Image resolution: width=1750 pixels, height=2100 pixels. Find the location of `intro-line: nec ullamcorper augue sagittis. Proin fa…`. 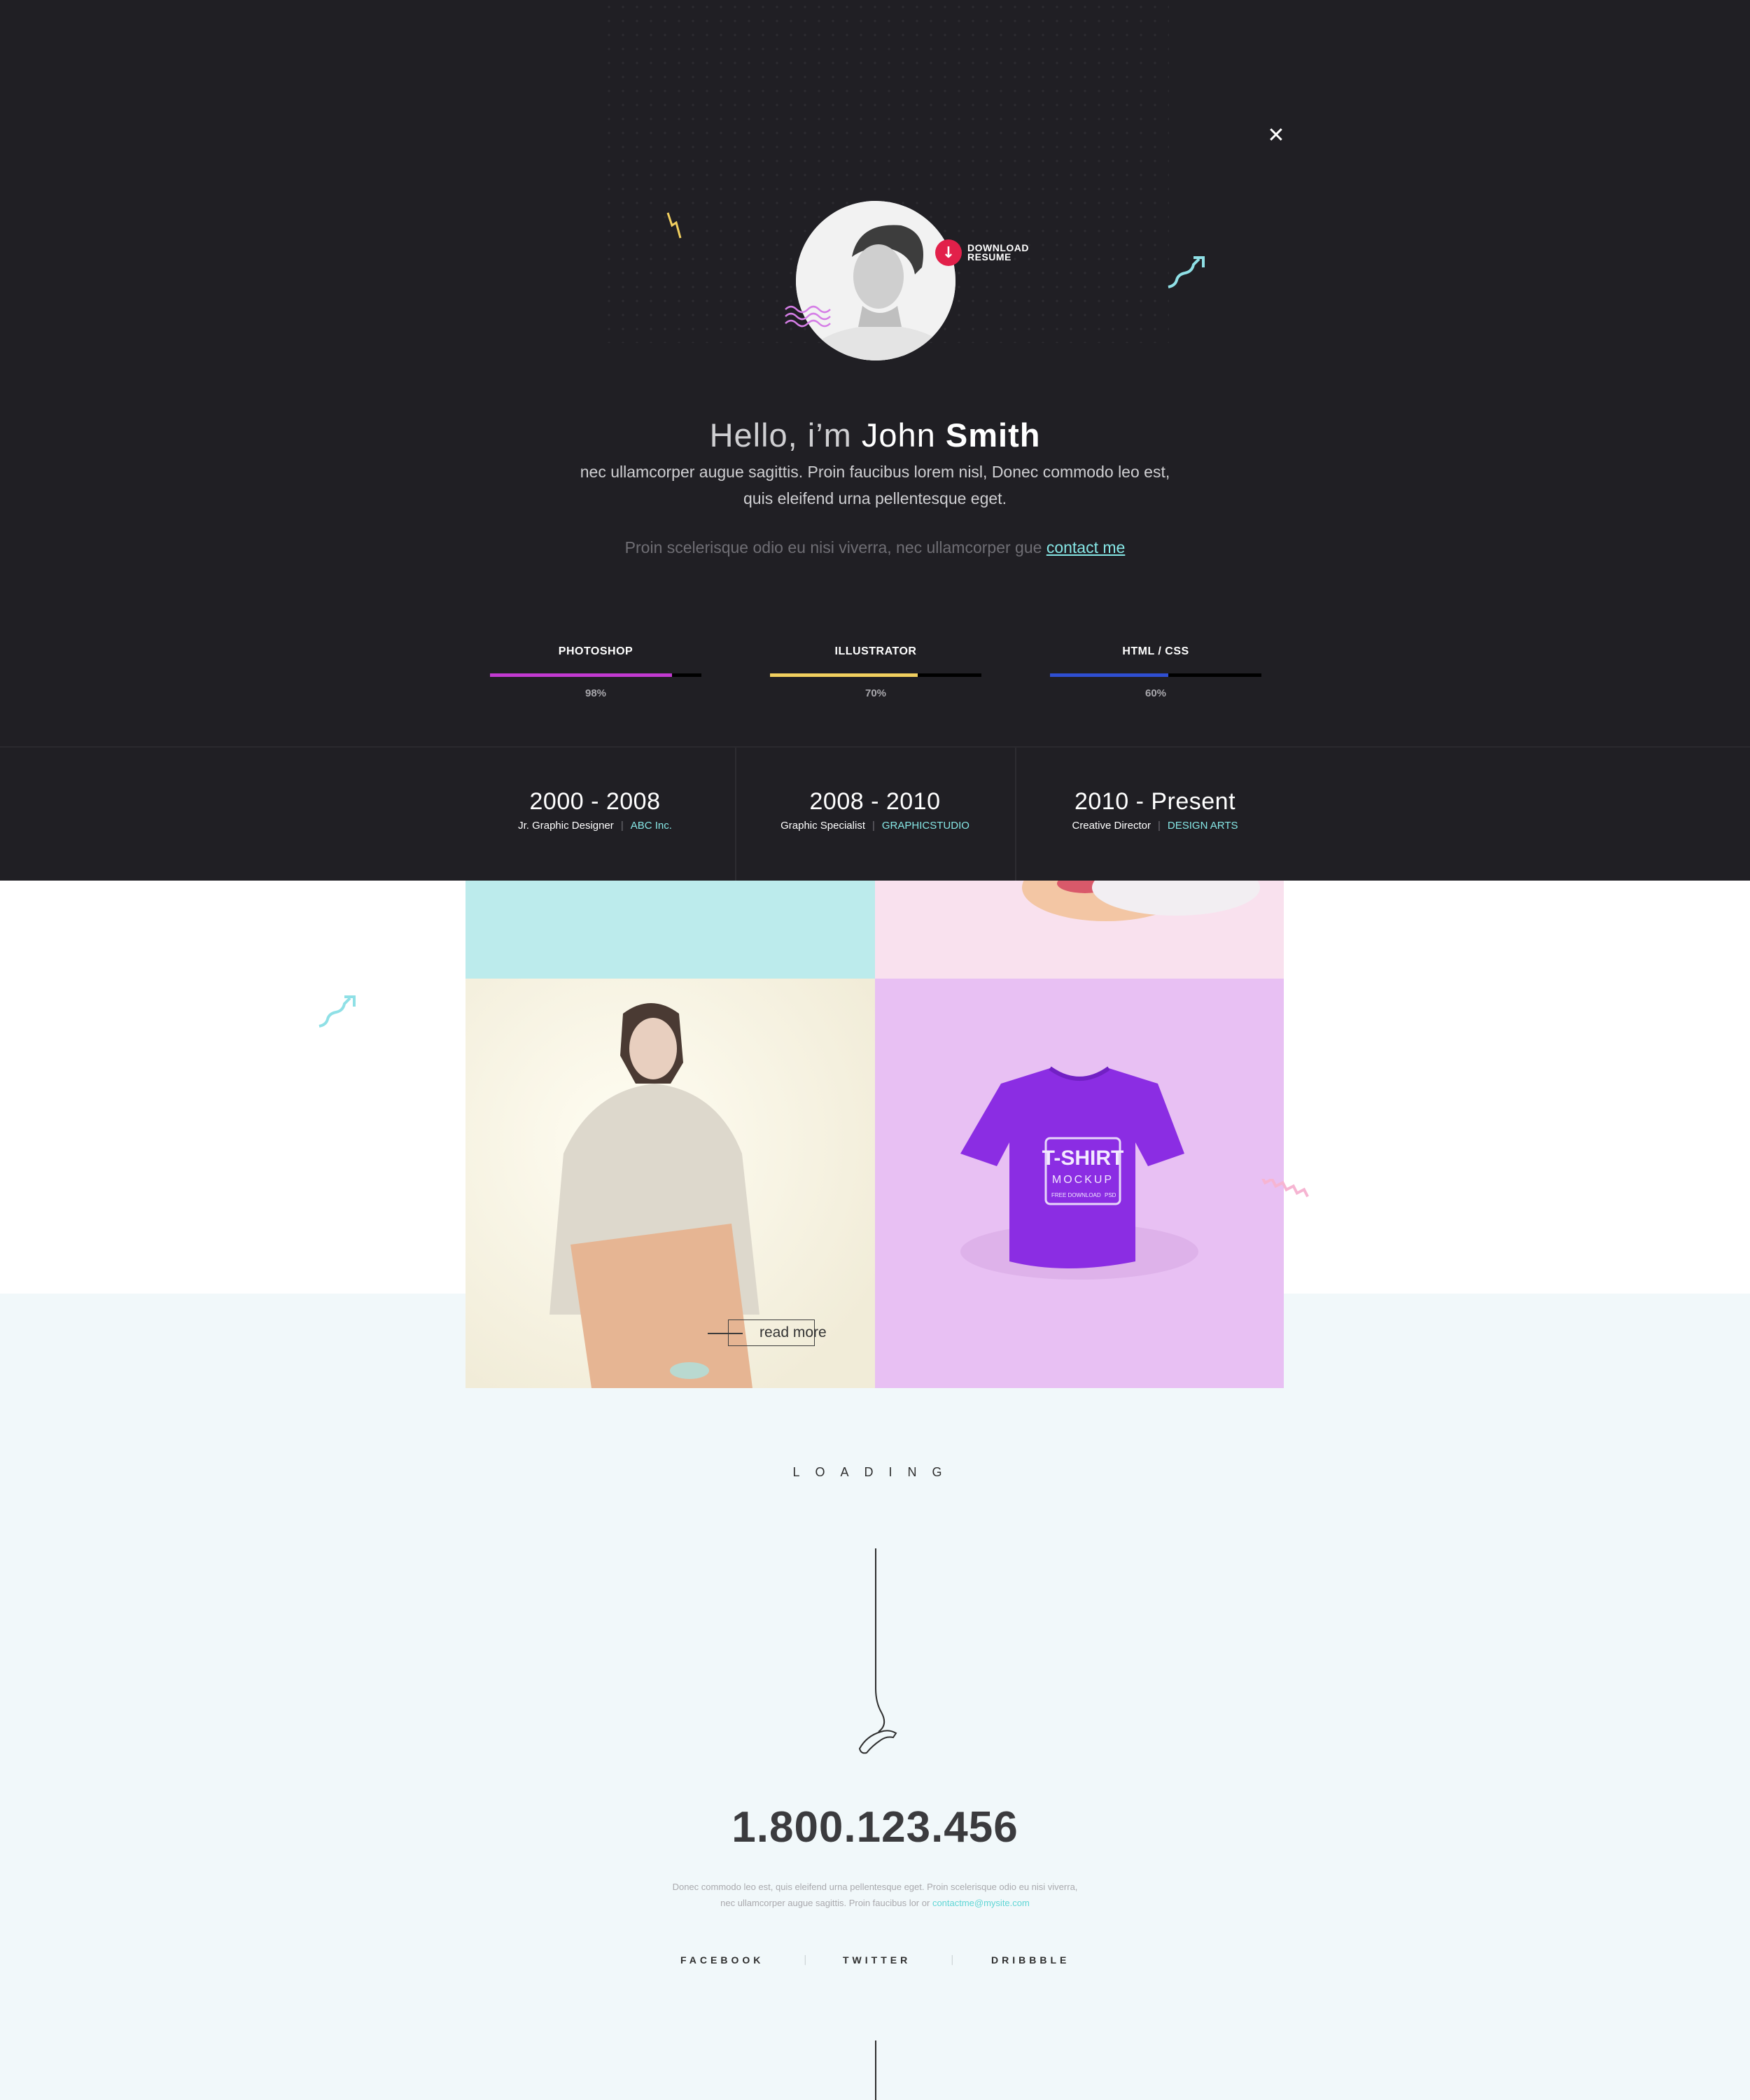

intro-line: nec ullamcorper augue sagittis. Proin fa… is located at coordinates (875, 472).